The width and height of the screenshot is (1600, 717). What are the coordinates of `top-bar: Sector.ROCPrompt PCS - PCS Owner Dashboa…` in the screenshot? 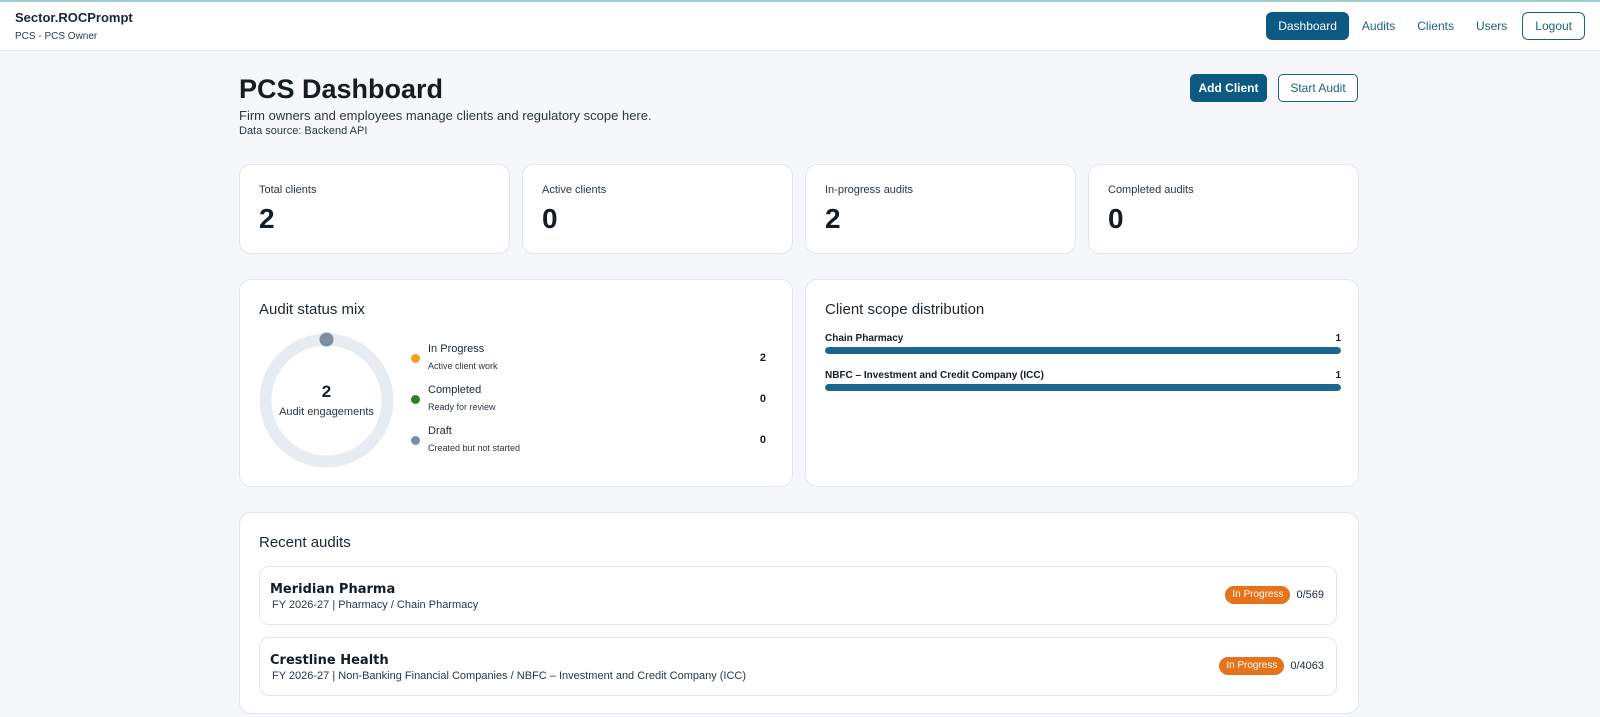 It's located at (800, 25).